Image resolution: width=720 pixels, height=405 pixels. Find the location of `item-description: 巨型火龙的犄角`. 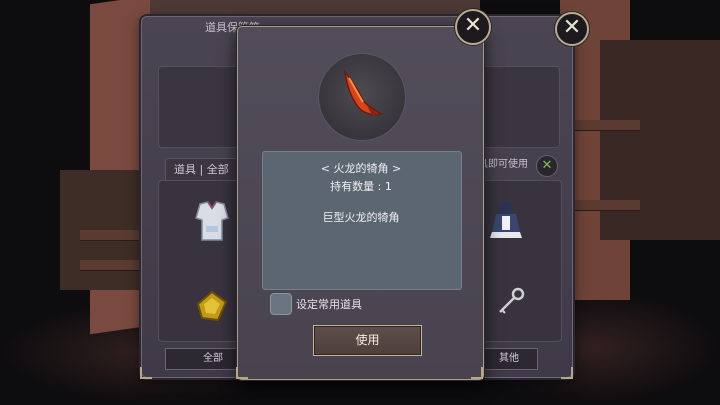

item-description: 巨型火龙的犄角 is located at coordinates (361, 217).